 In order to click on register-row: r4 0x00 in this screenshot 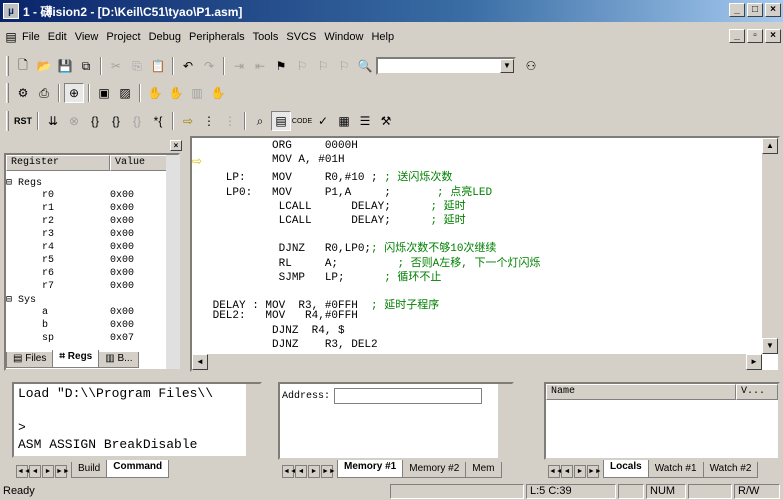, I will do `click(86, 248)`.